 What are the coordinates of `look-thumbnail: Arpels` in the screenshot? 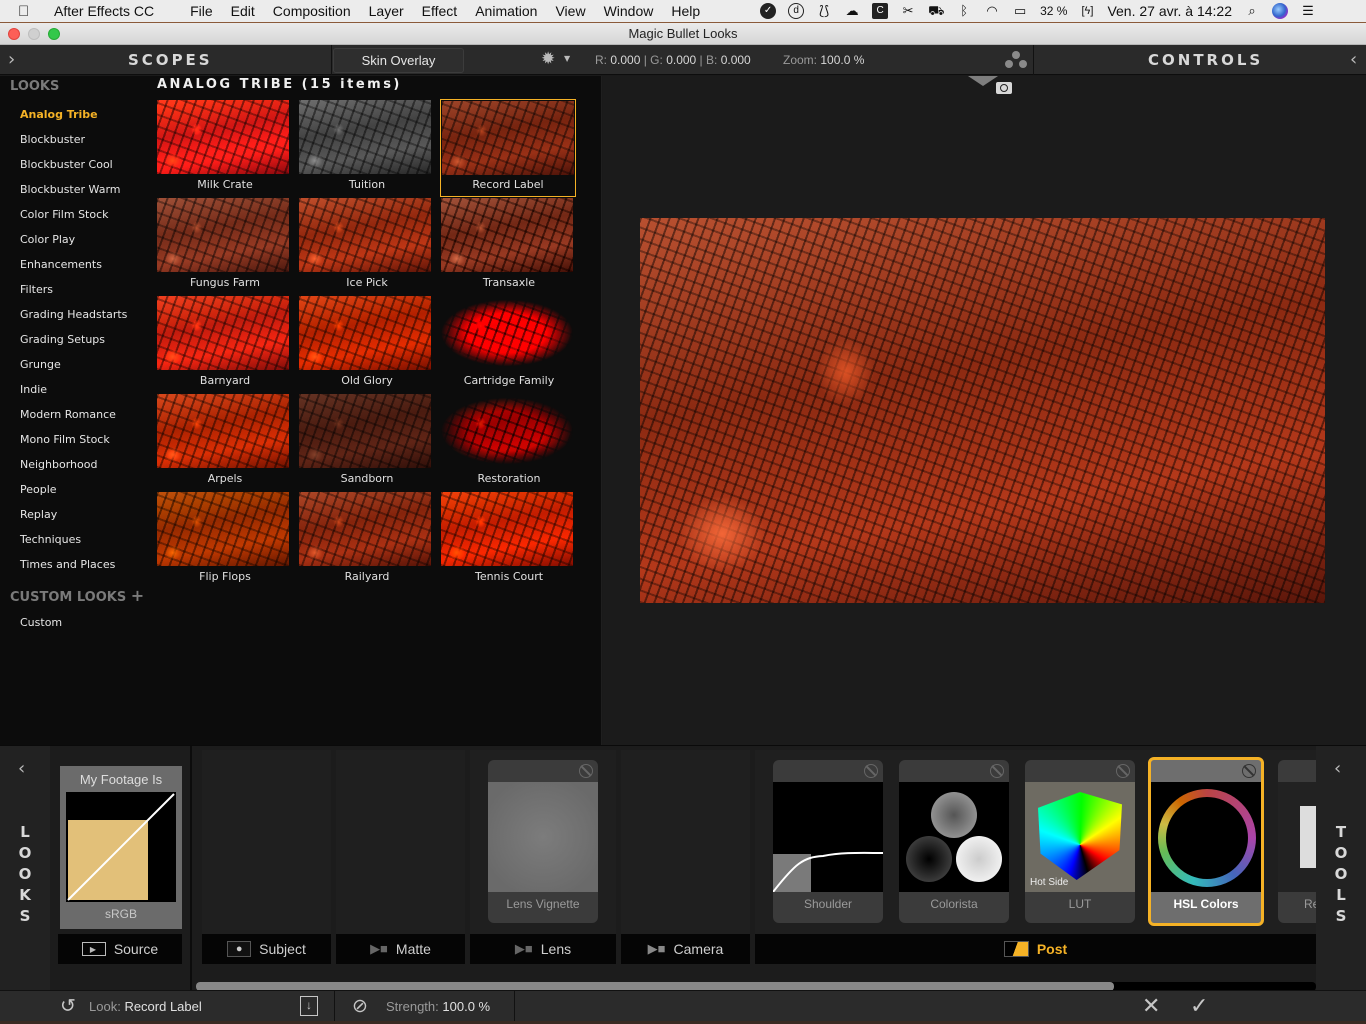 It's located at (225, 443).